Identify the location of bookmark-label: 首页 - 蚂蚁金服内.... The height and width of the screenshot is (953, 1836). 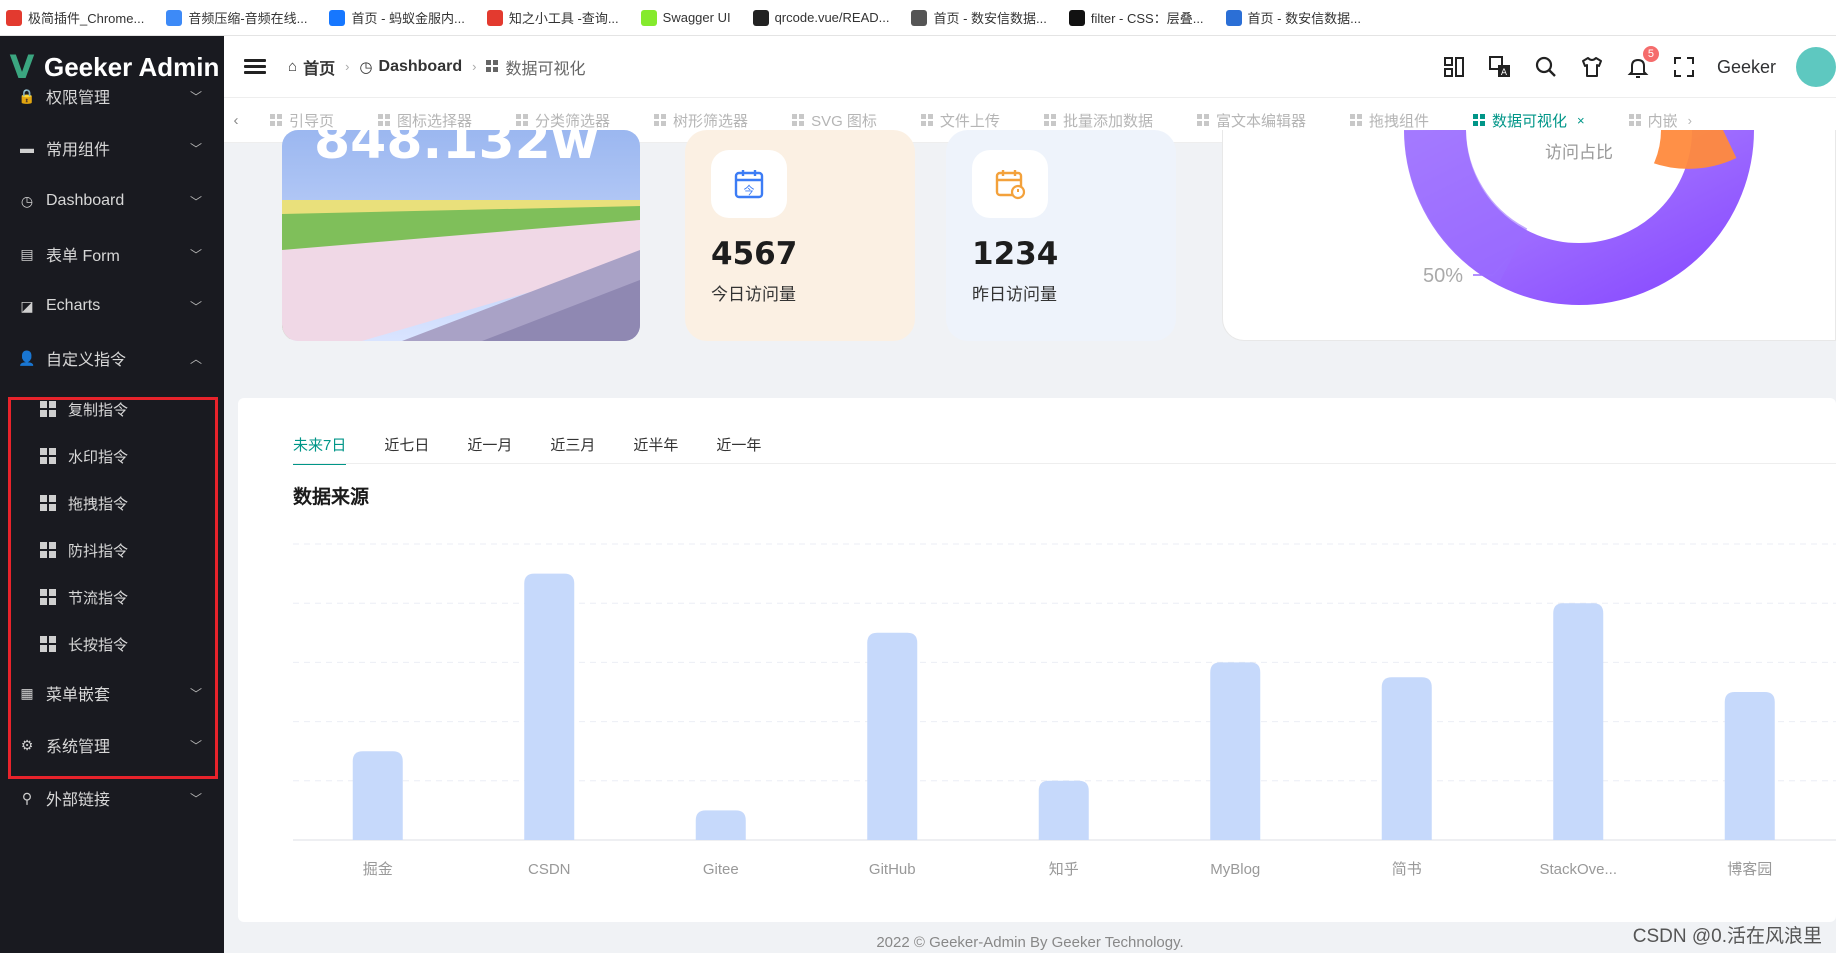
(408, 18).